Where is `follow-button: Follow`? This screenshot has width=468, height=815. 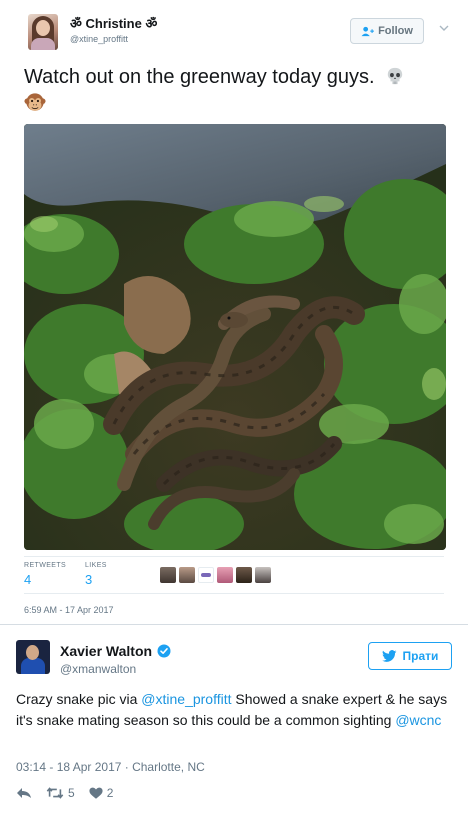 follow-button: Follow is located at coordinates (387, 31).